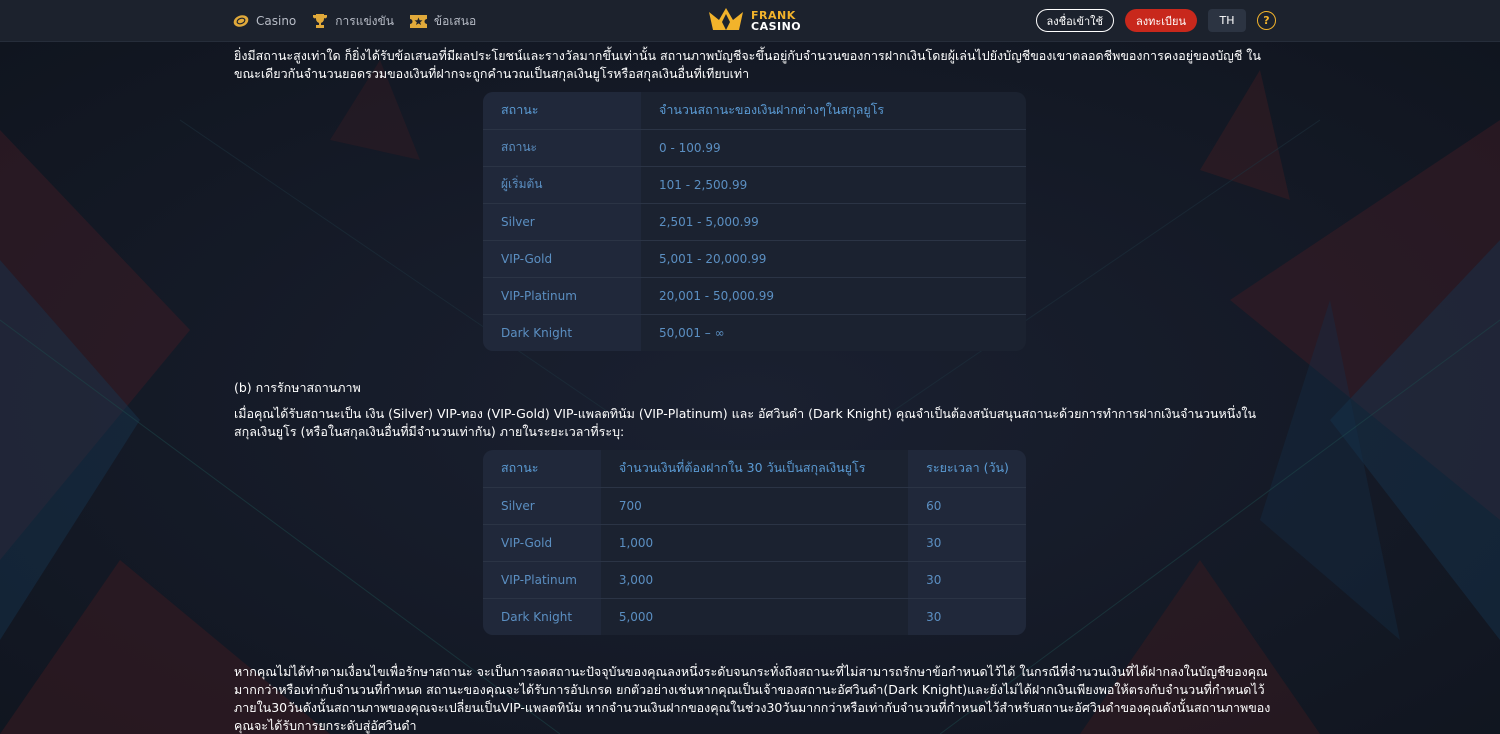 This screenshot has height=734, width=1500. What do you see at coordinates (455, 20) in the screenshot?
I see `nav-offers-label: ข้อเสนอ` at bounding box center [455, 20].